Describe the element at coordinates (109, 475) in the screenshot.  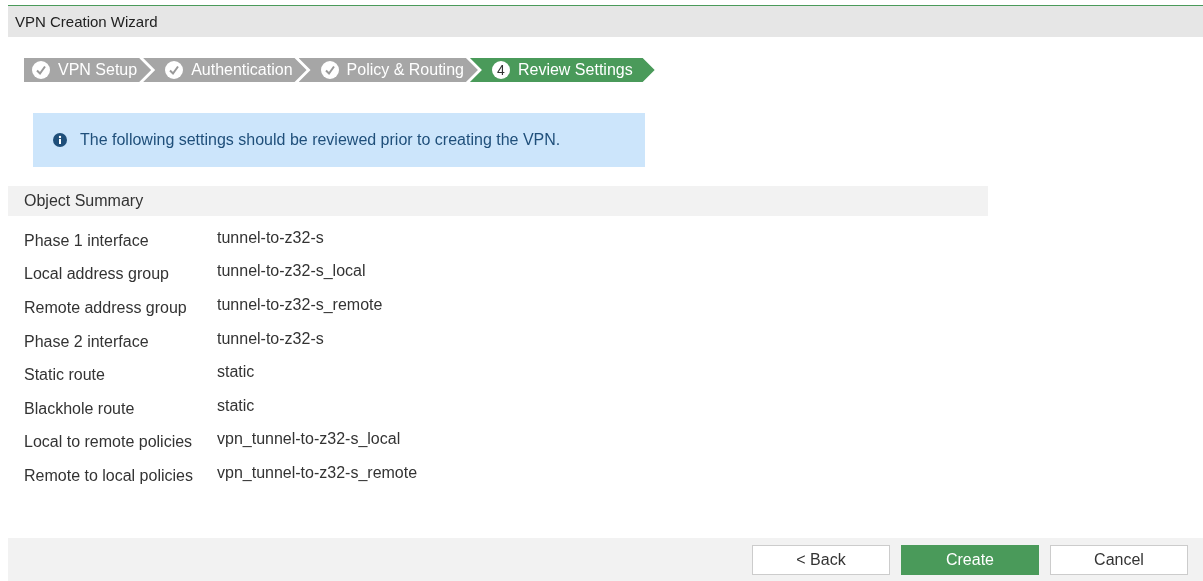
I see `field-label: Remote to local policies` at that location.